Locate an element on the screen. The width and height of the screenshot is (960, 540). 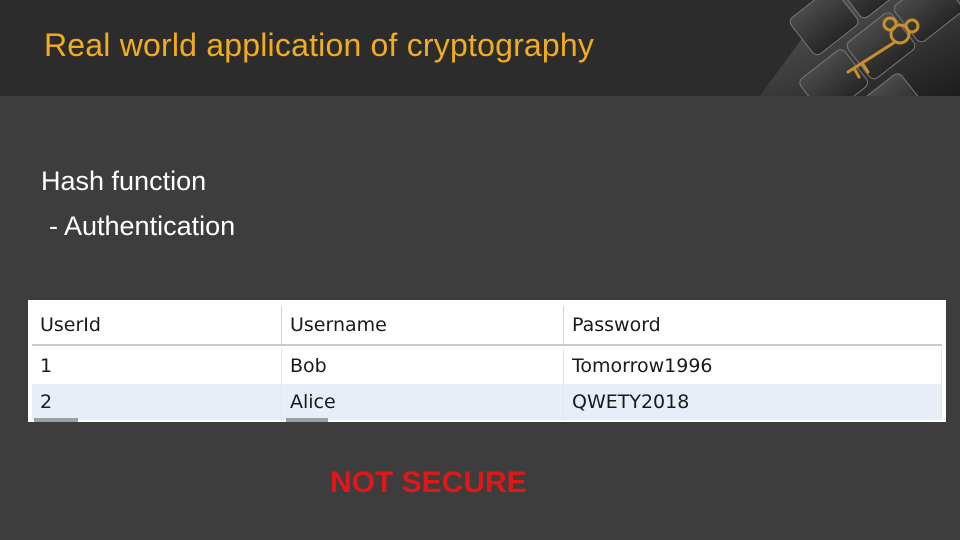
column-header-userid: UserId is located at coordinates (157, 325).